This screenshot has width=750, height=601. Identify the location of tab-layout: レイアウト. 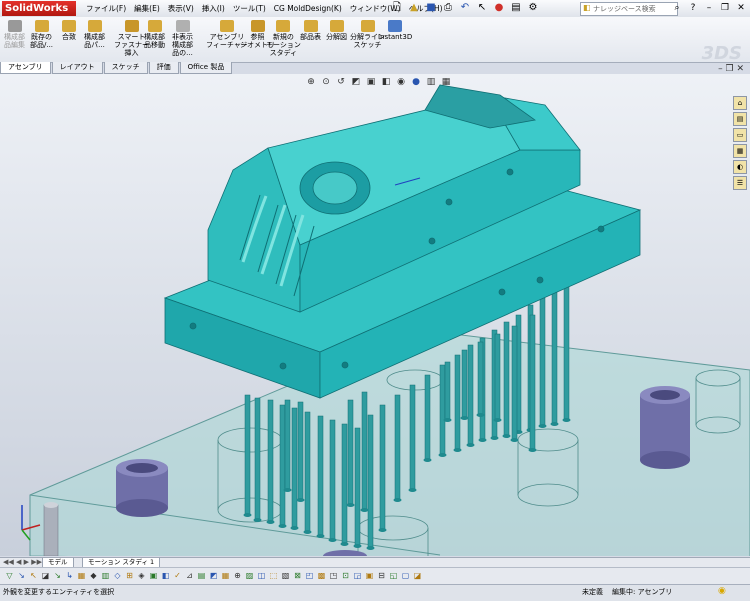
(77, 68).